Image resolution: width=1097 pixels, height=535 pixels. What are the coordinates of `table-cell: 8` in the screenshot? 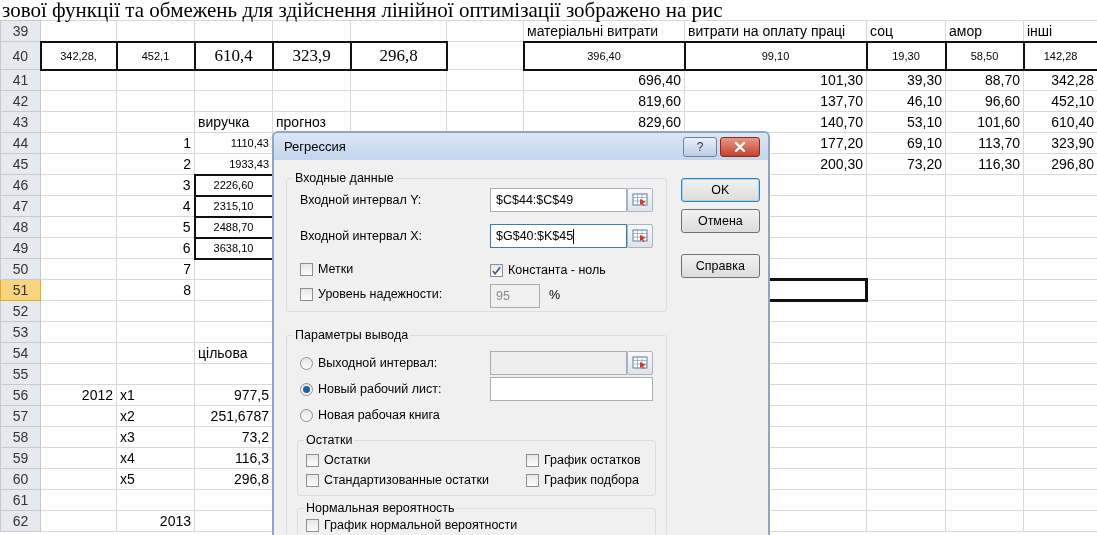 It's located at (155, 290).